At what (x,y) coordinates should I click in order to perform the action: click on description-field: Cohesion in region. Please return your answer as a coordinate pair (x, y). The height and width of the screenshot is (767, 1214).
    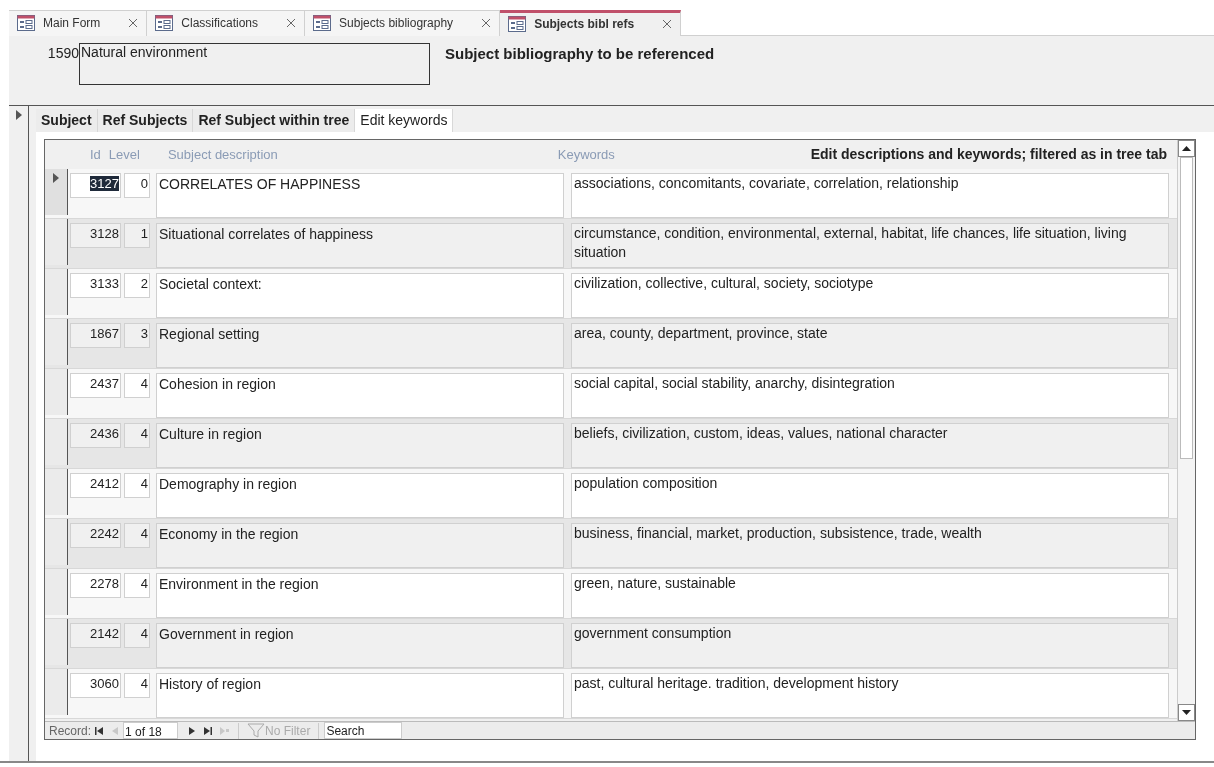
    Looking at the image, I should click on (360, 396).